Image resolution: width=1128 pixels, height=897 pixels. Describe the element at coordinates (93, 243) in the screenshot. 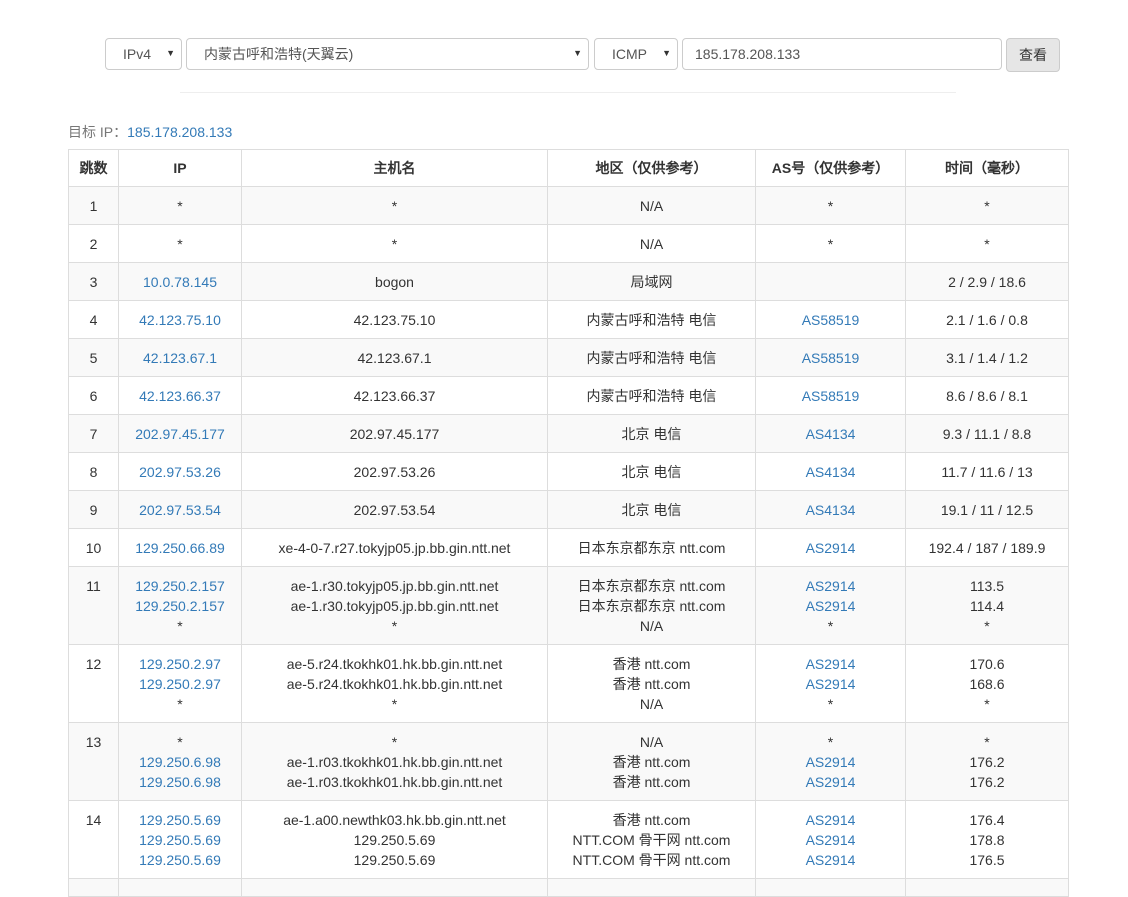

I see `hop-cell: 2` at that location.